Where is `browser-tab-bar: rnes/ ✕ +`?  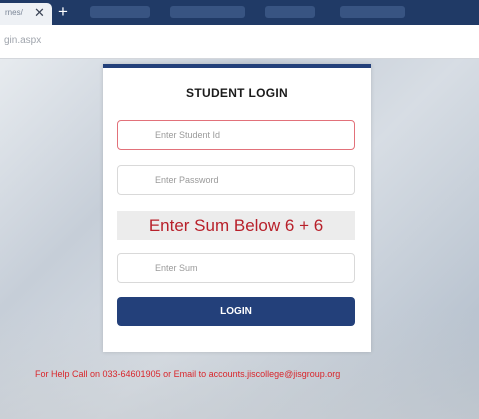 browser-tab-bar: rnes/ ✕ + is located at coordinates (239, 12).